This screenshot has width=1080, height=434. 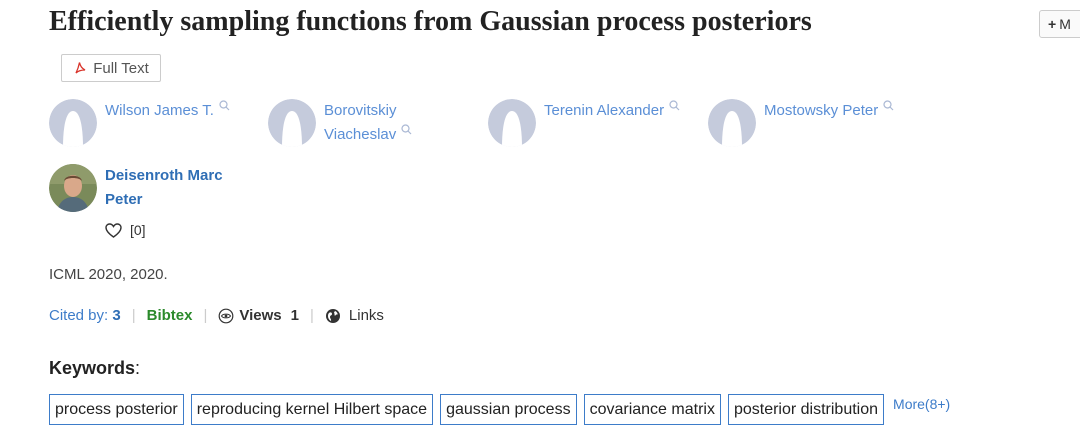 What do you see at coordinates (138, 368) in the screenshot?
I see `keywords-heading-colon: :` at bounding box center [138, 368].